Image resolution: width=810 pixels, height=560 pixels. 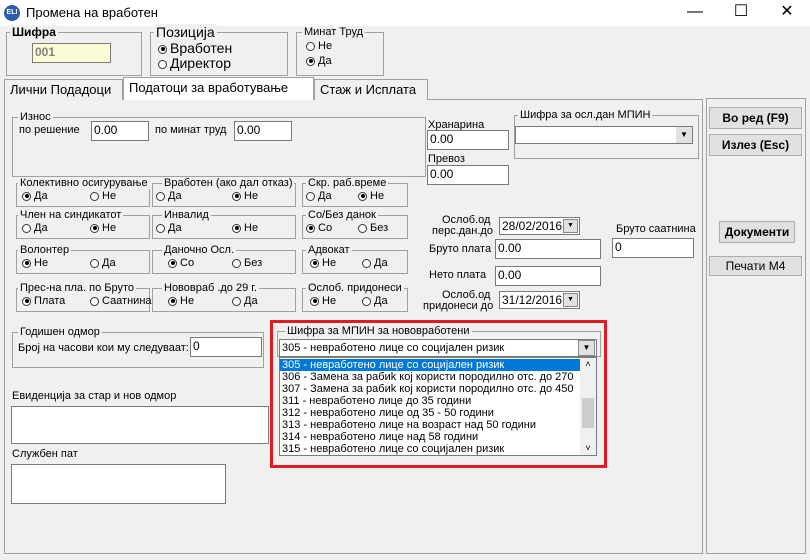 I want to click on radio-group-label: Колективно осигурување, so click(x=84, y=183).